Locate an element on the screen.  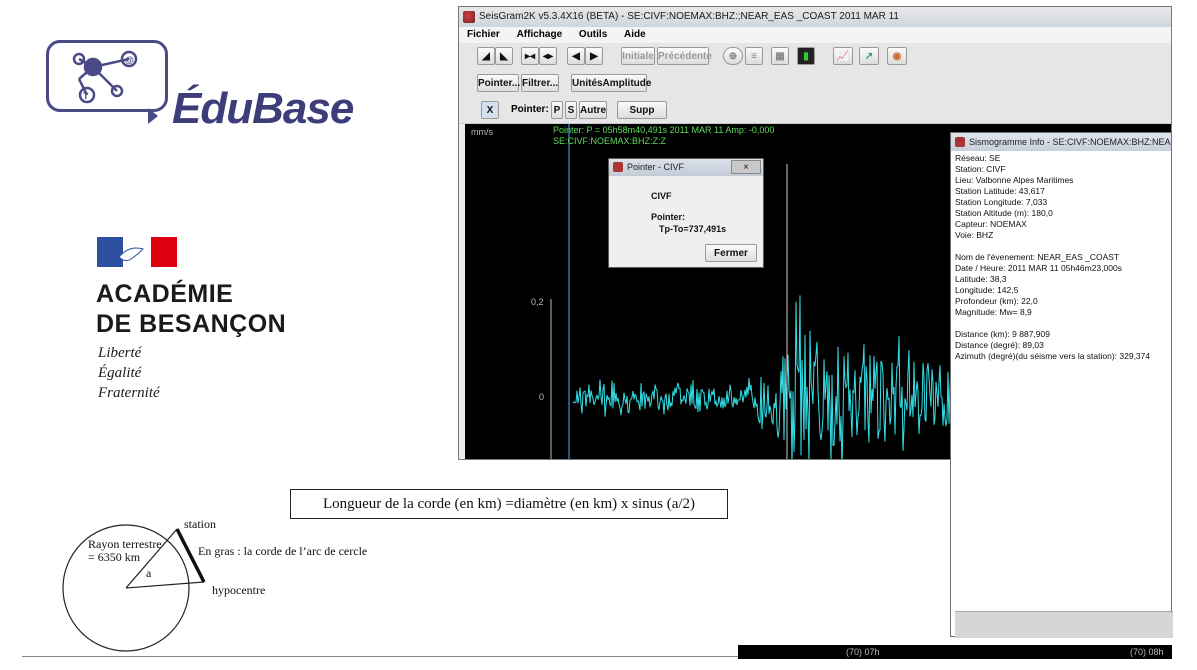
precedente-button: Précédente is located at coordinates (684, 56).